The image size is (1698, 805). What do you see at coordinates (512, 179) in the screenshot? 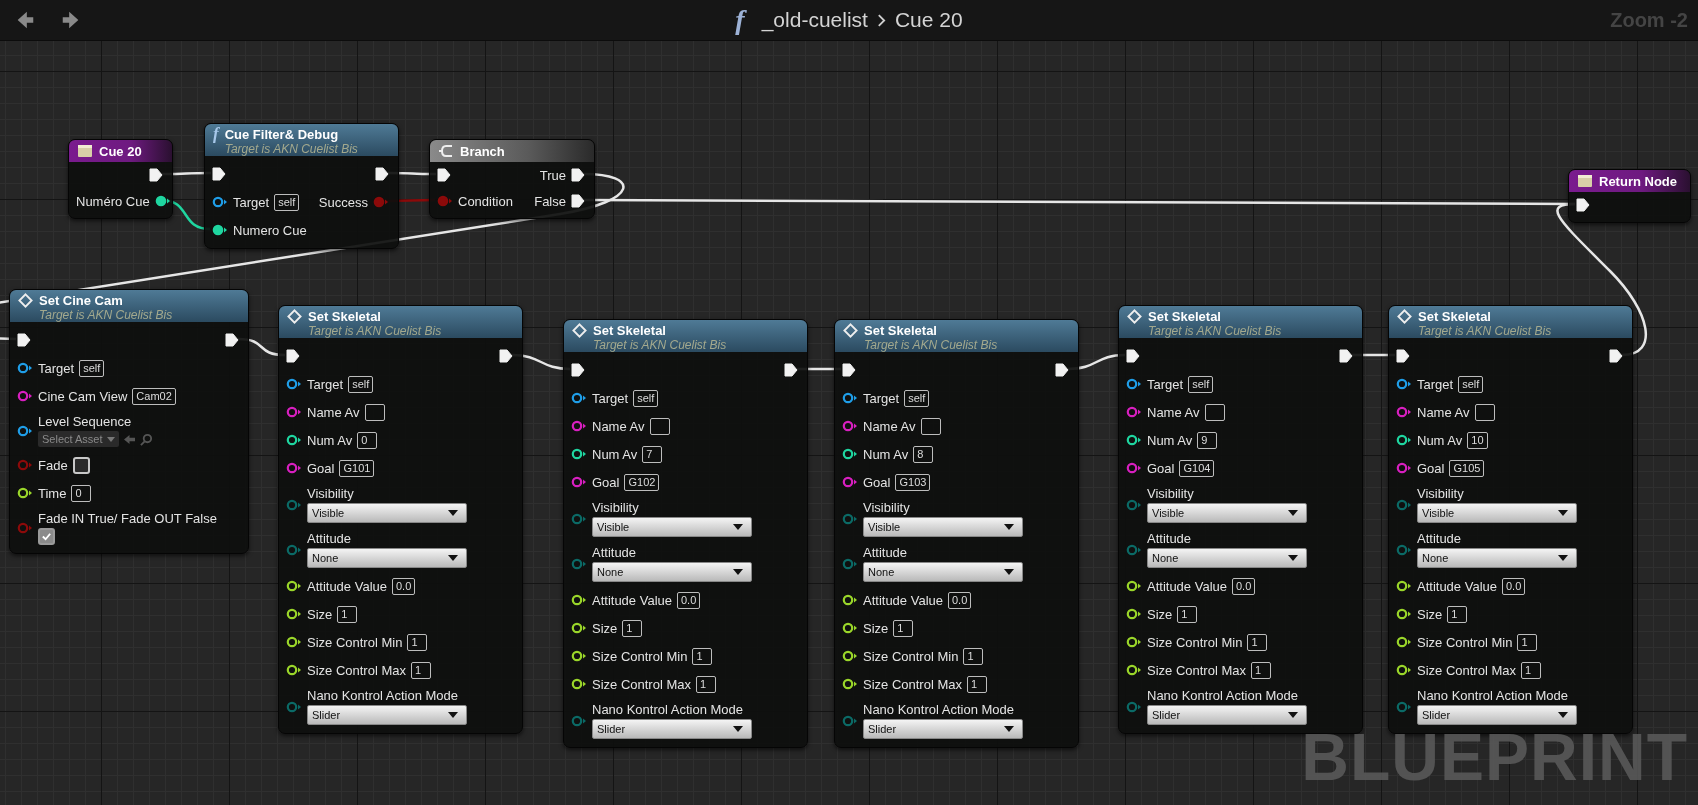
I see `node-card: Branch True Condition False` at bounding box center [512, 179].